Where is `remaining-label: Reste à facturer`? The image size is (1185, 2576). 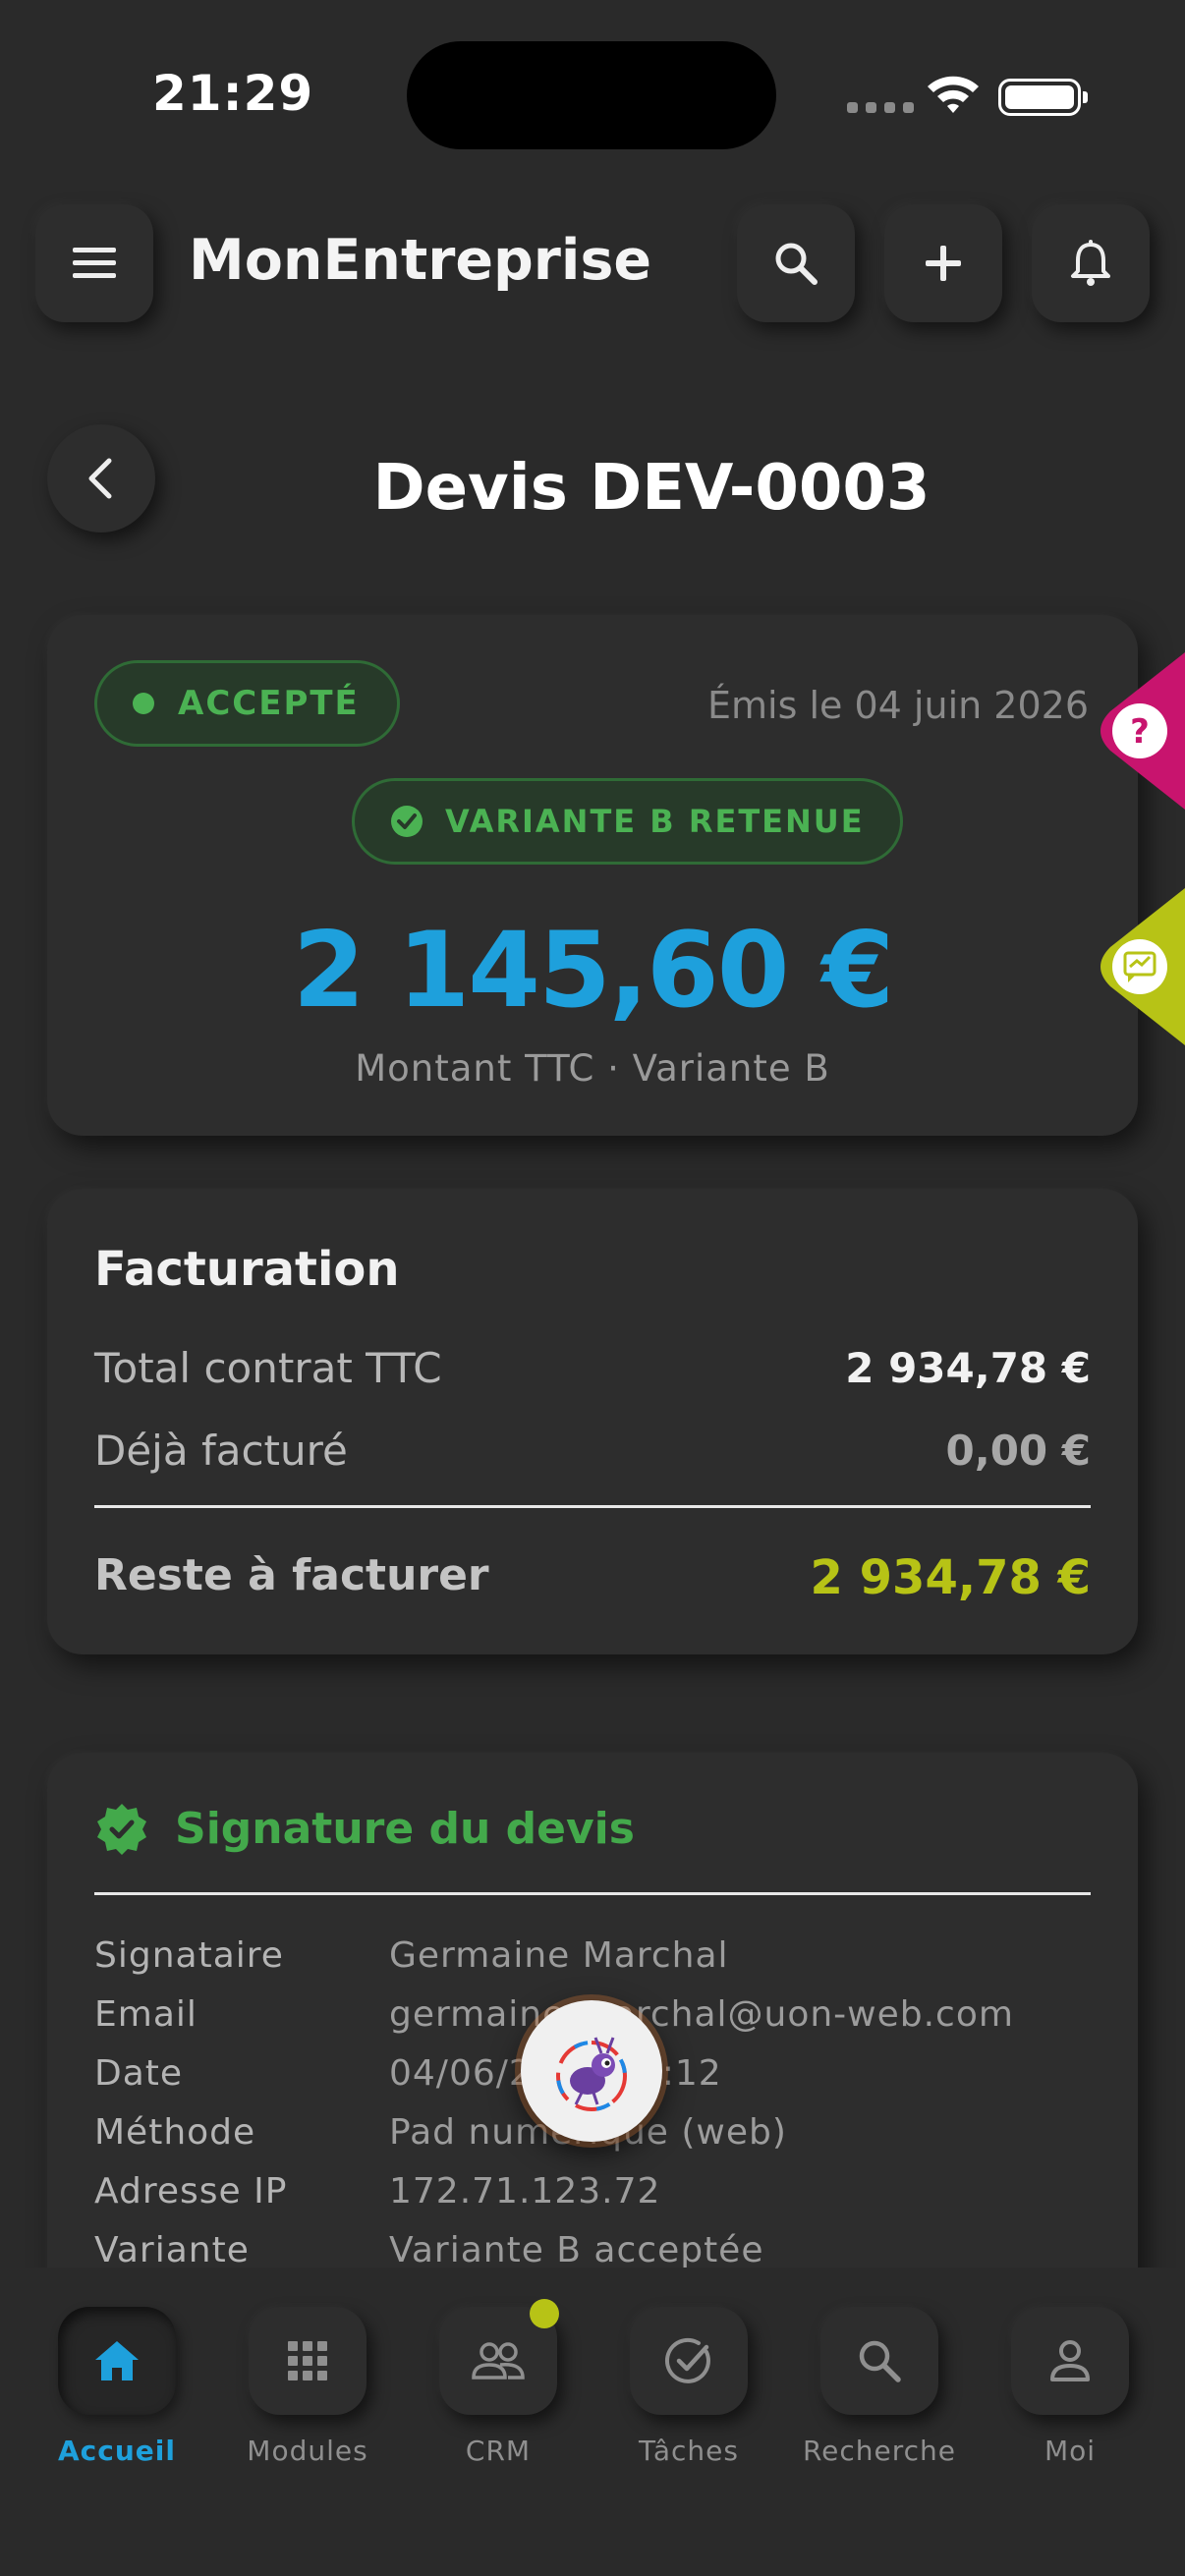 remaining-label: Reste à facturer is located at coordinates (291, 1575).